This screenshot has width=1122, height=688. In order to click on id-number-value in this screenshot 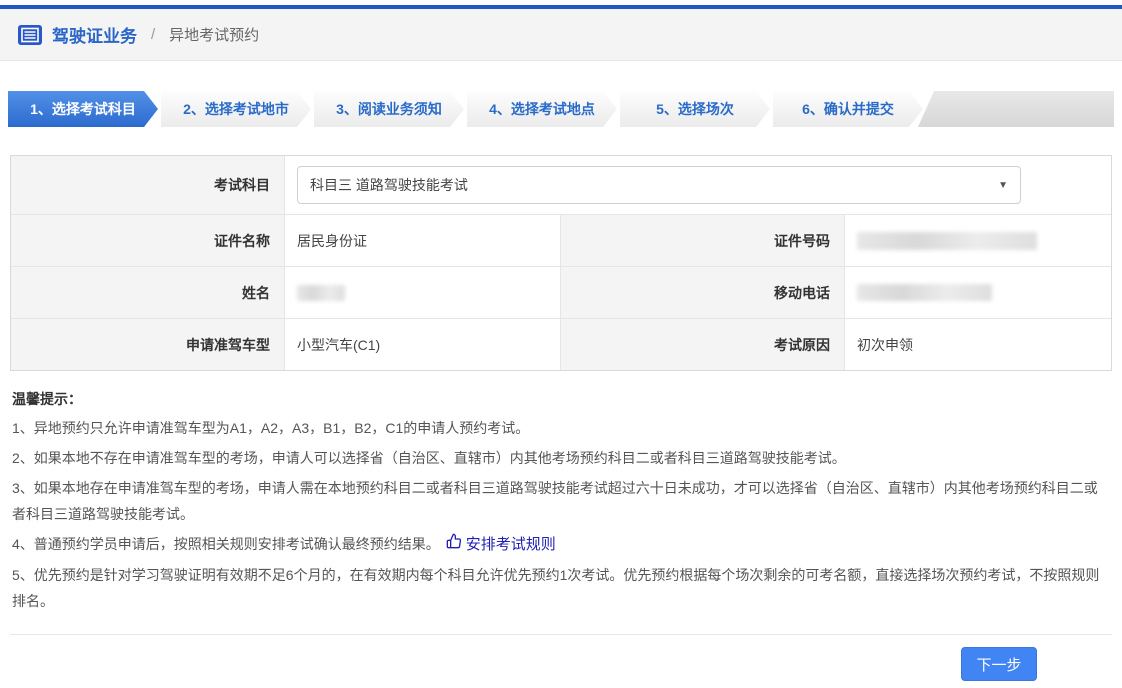, I will do `click(977, 240)`.